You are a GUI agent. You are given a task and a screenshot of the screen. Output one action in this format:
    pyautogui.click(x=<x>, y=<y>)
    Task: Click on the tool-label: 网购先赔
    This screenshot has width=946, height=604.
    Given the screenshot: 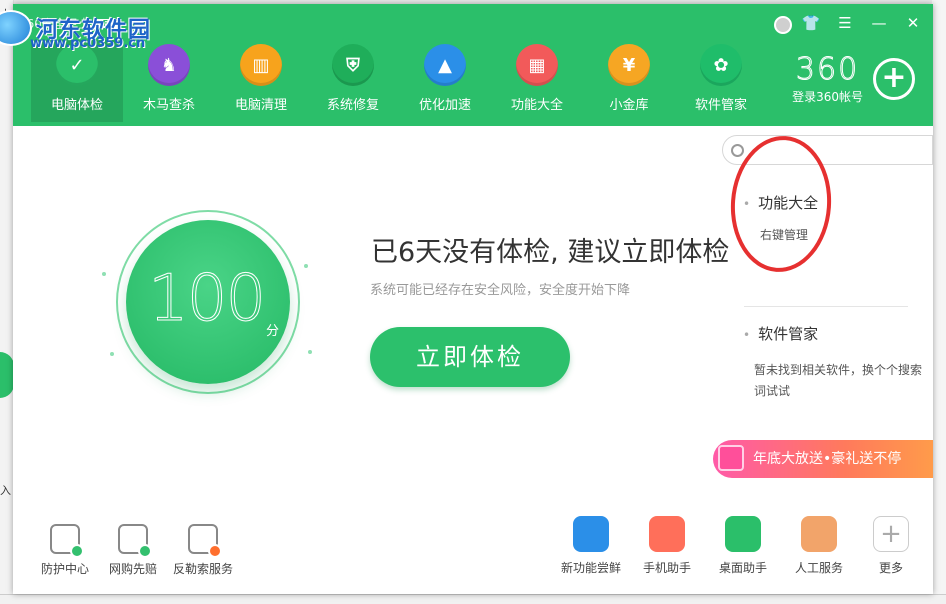 What is the action you would take?
    pyautogui.click(x=132, y=569)
    